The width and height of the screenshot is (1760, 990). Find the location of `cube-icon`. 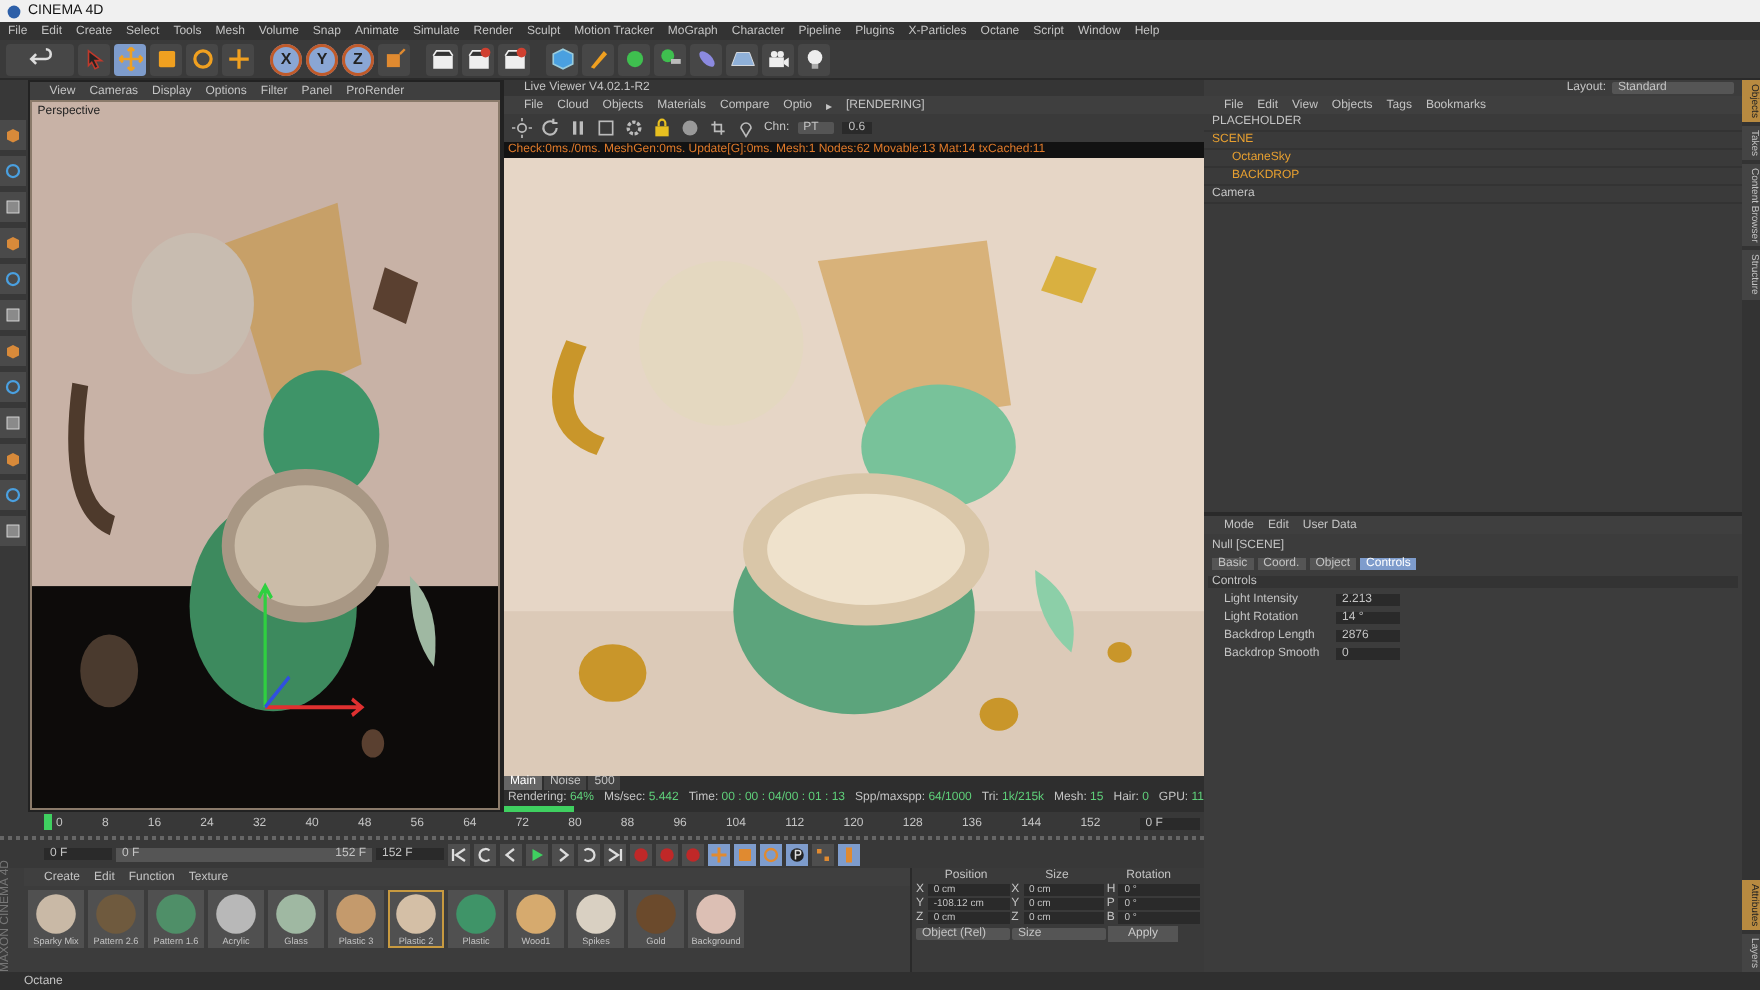

cube-icon is located at coordinates (562, 59).